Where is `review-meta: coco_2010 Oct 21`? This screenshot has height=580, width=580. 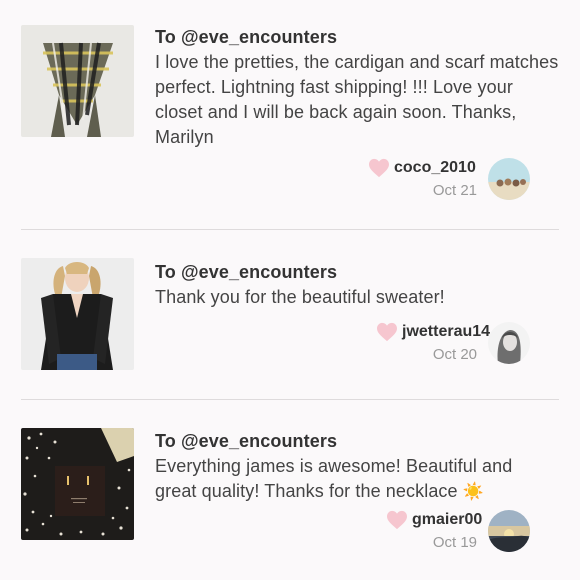
review-meta: coco_2010 Oct 21 is located at coordinates (463, 178).